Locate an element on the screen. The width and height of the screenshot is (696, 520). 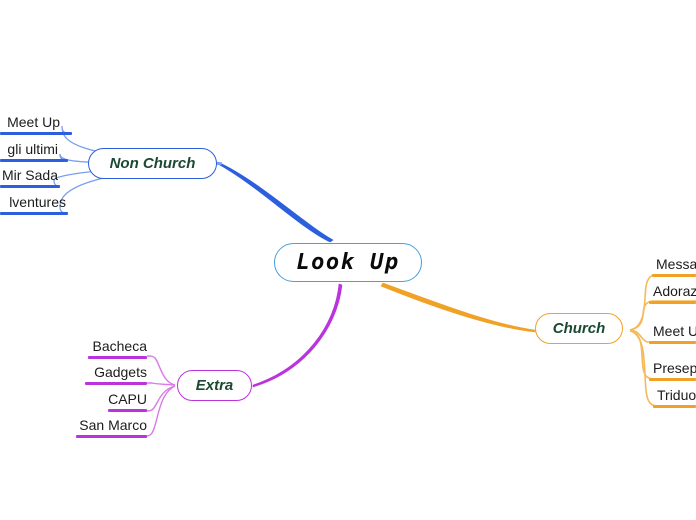
branch-node-church: Church is located at coordinates (579, 328).